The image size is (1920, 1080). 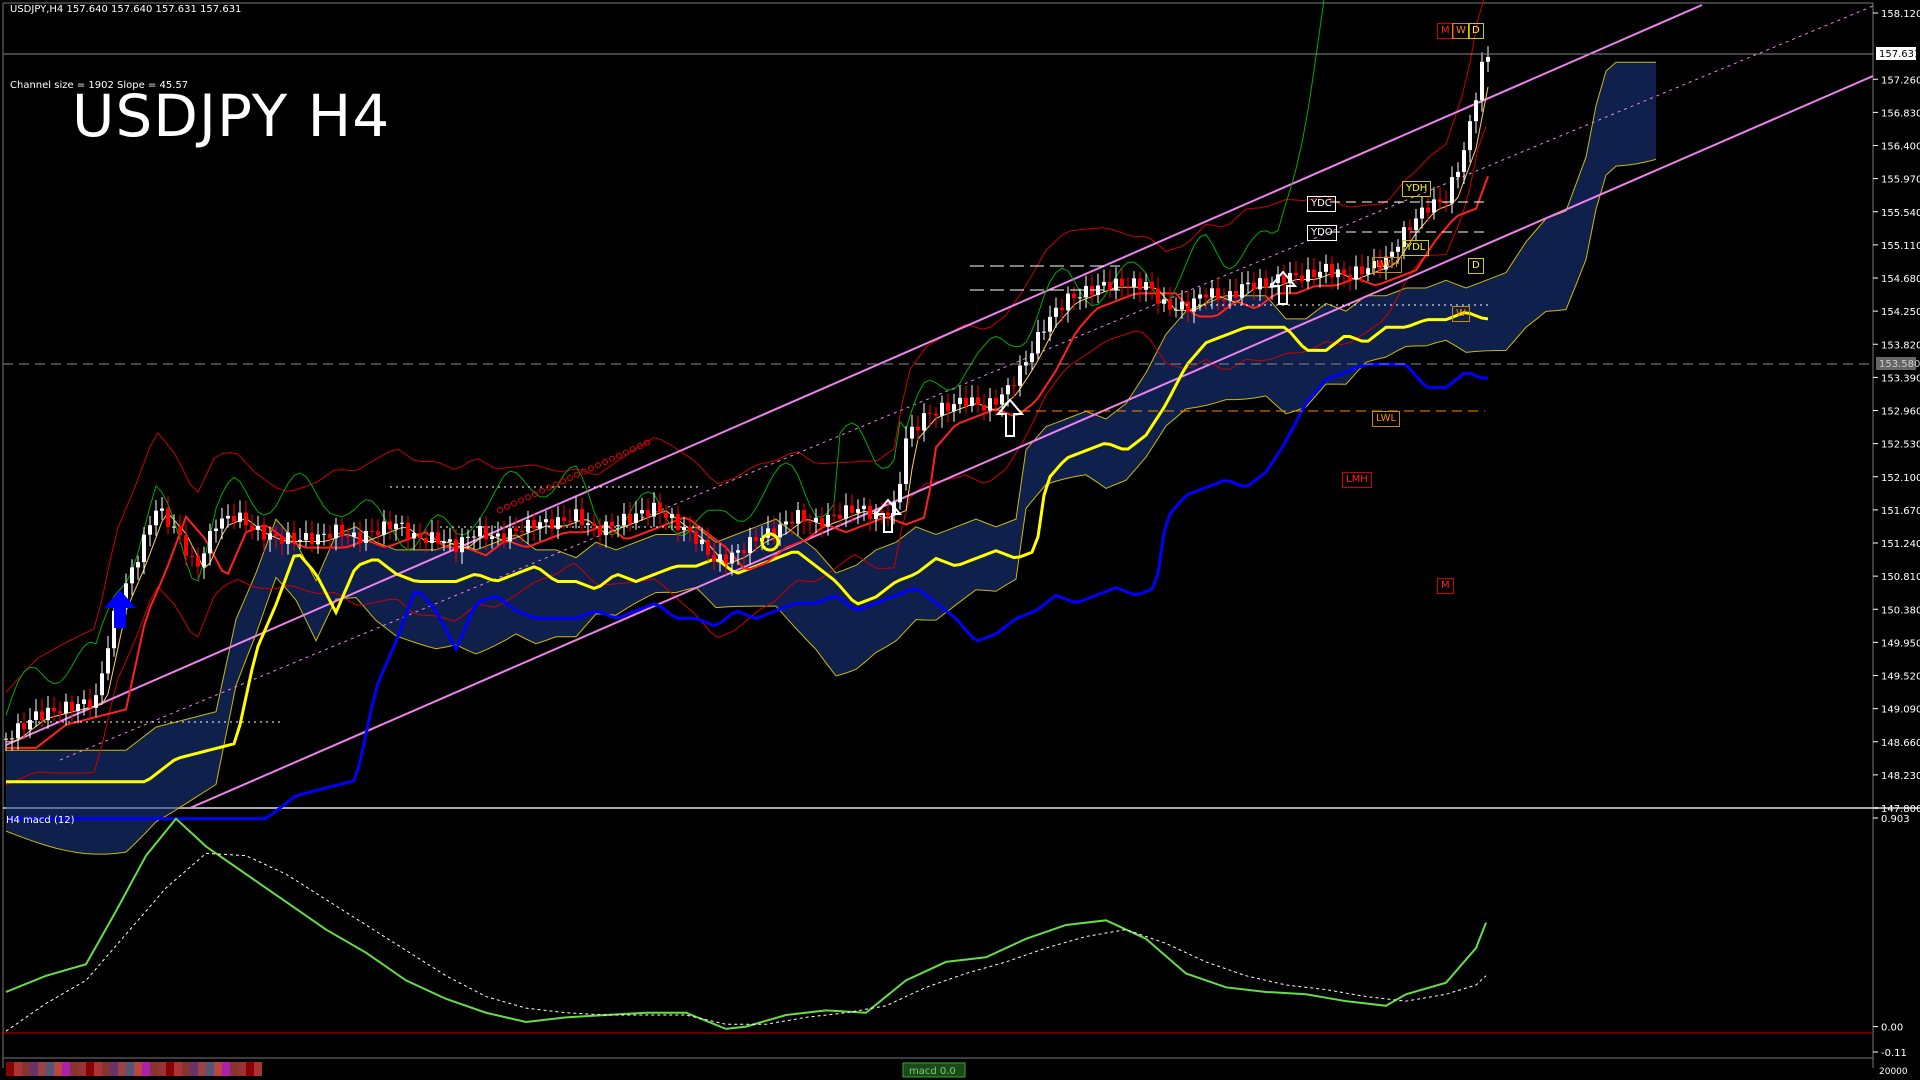 I want to click on chart-big-title: USDJPY H4, so click(x=231, y=116).